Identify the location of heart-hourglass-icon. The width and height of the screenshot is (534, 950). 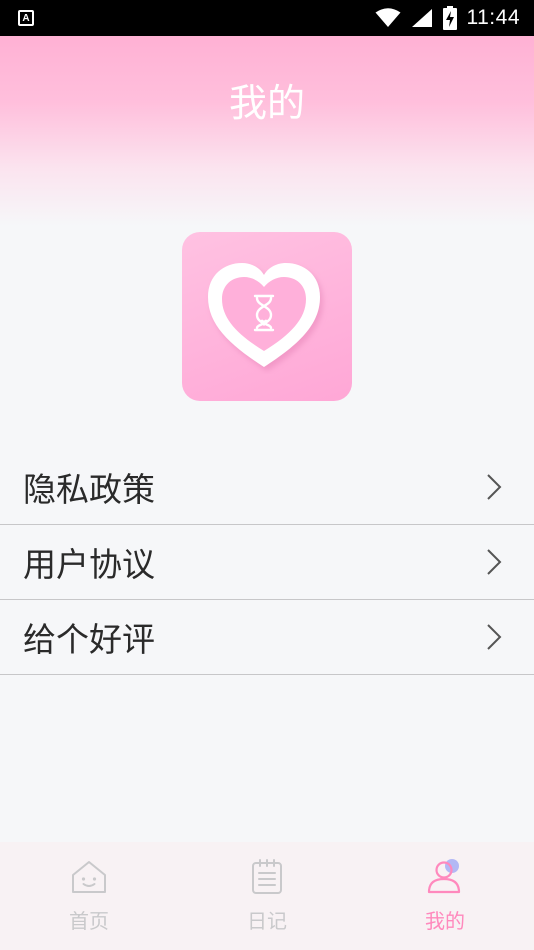
(264, 315).